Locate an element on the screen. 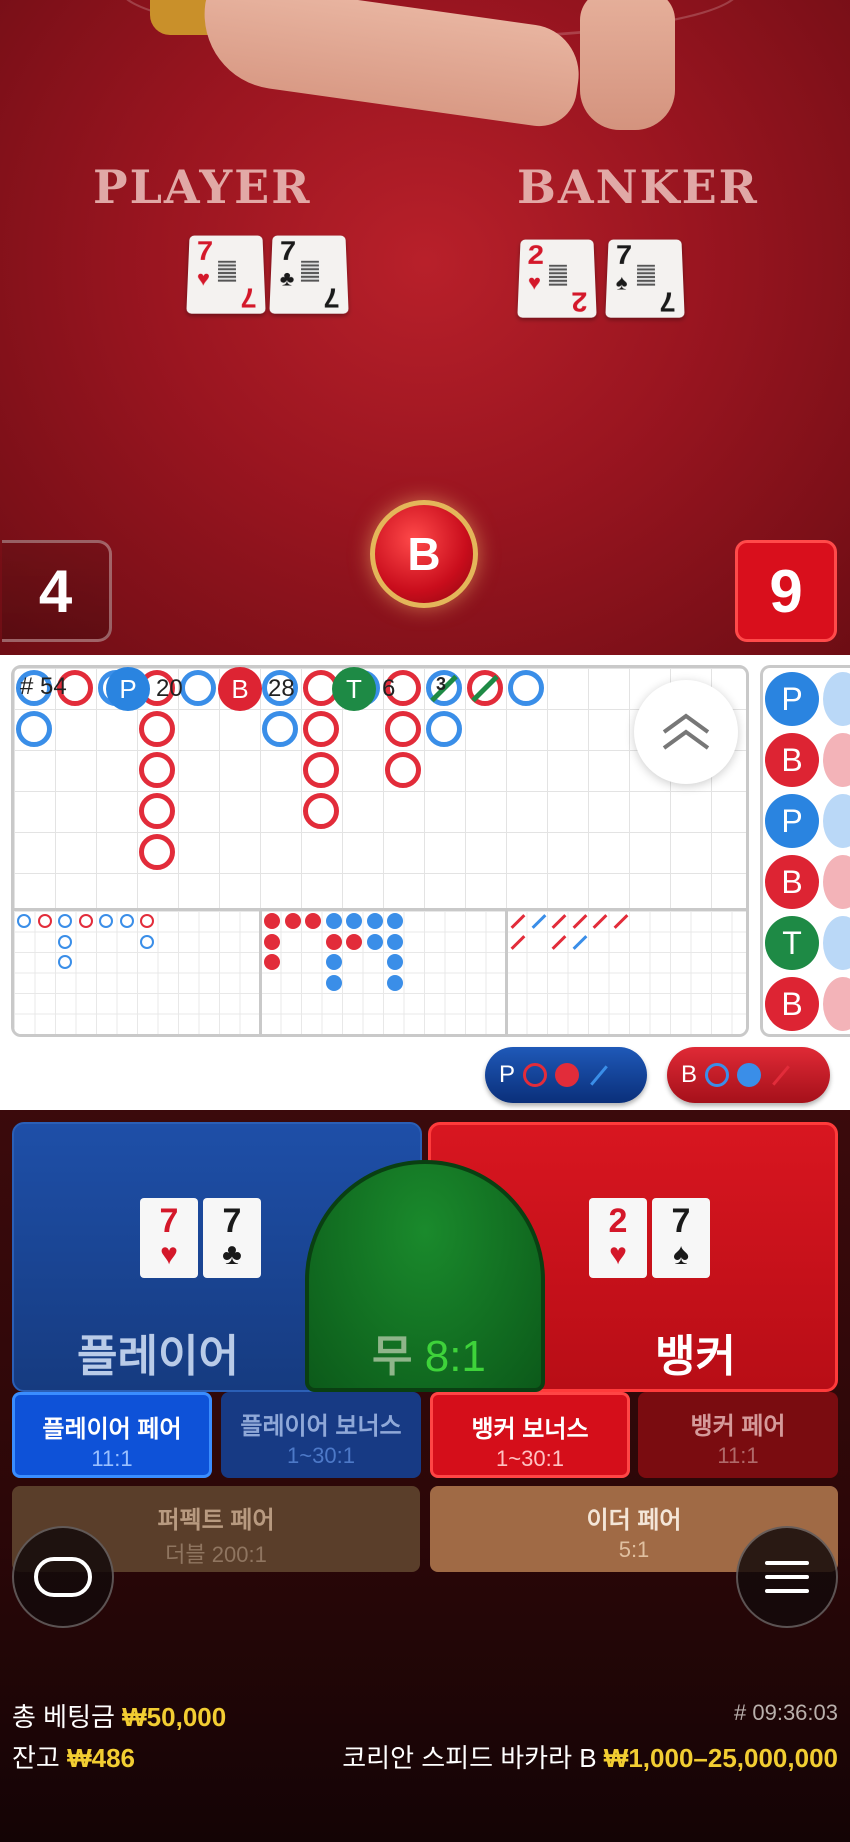 This screenshot has width=850, height=1842. total-bet: 총 베팅금 ₩50,000 is located at coordinates (119, 1715).